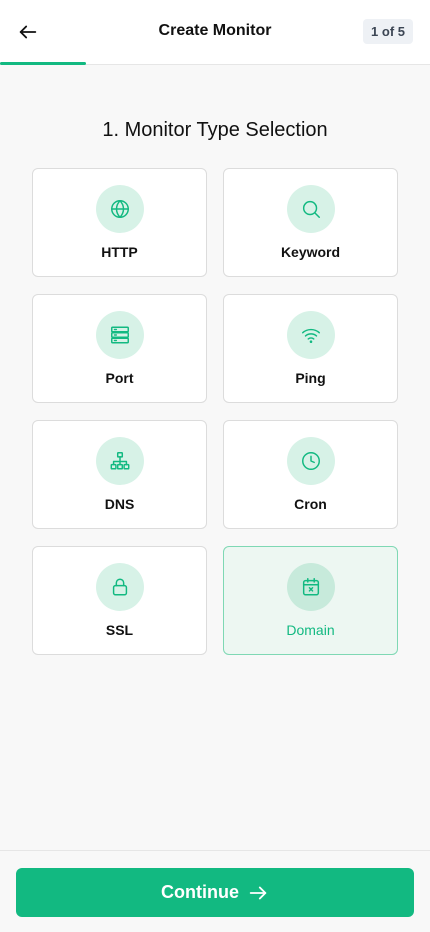  What do you see at coordinates (310, 461) in the screenshot?
I see `clock-icon` at bounding box center [310, 461].